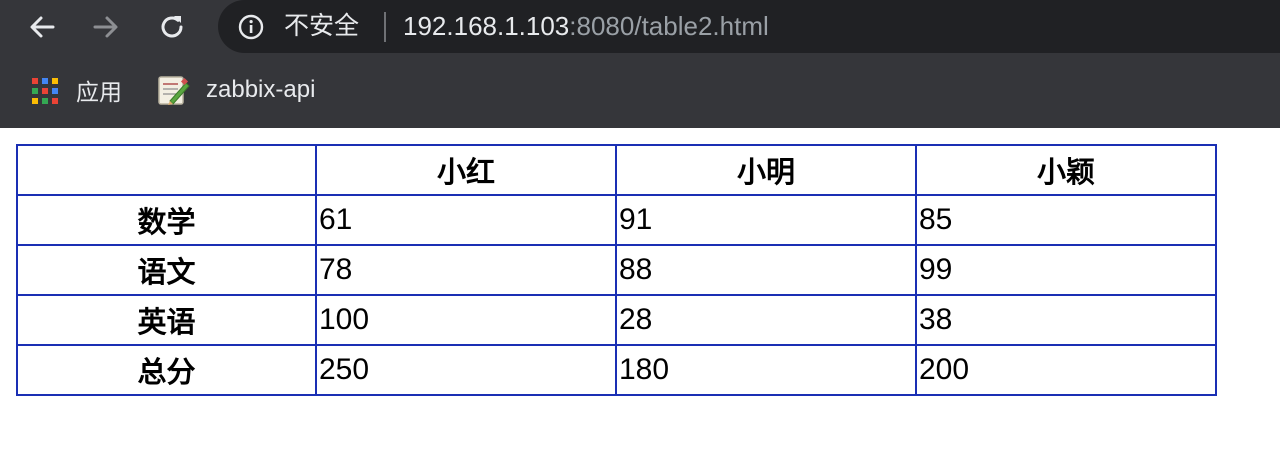 The height and width of the screenshot is (470, 1280). I want to click on table-cell: 100, so click(466, 320).